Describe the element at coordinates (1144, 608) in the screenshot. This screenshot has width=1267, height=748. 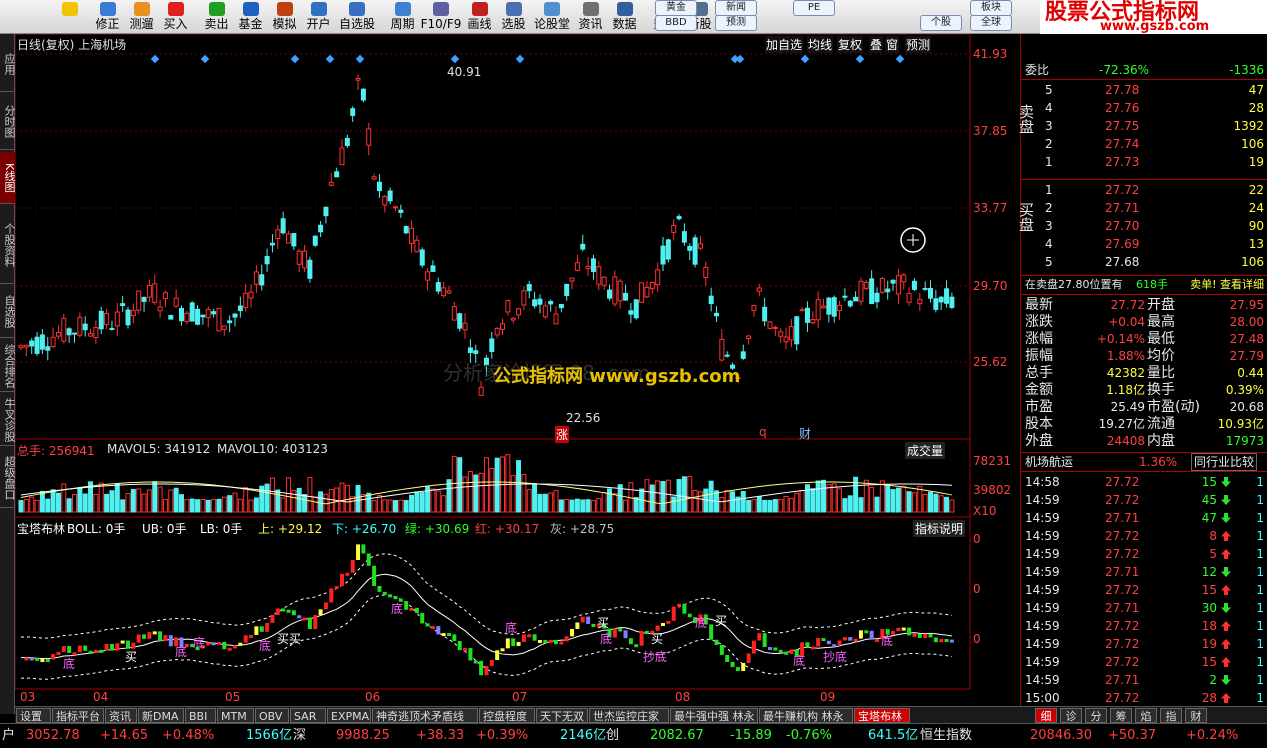
I see `tick-row: 14:59 27.71 30 1` at that location.